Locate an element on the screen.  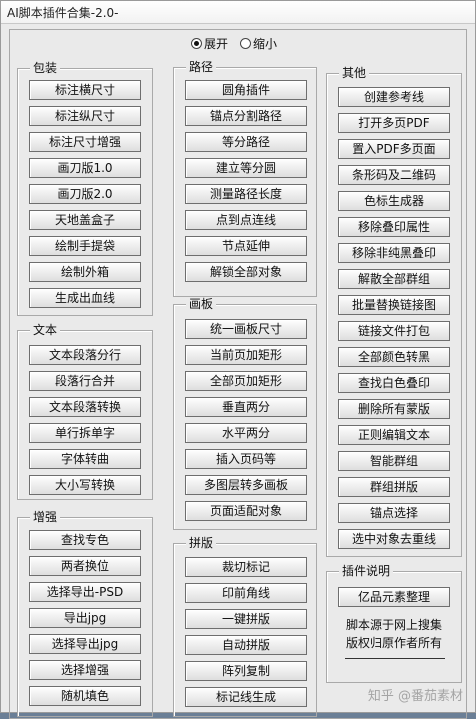
panel-title: 文本 is located at coordinates (45, 330).